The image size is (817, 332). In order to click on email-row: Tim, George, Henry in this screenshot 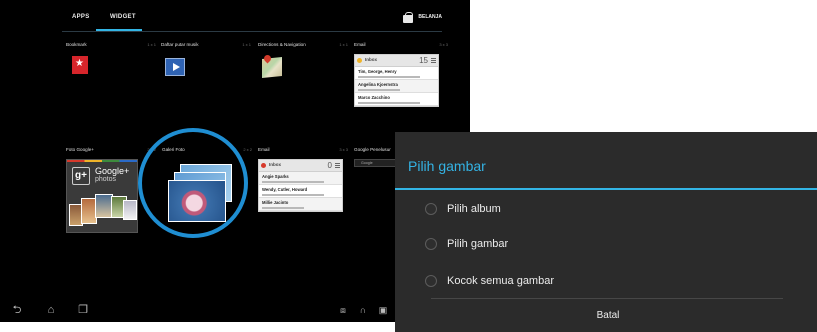, I will do `click(396, 73)`.